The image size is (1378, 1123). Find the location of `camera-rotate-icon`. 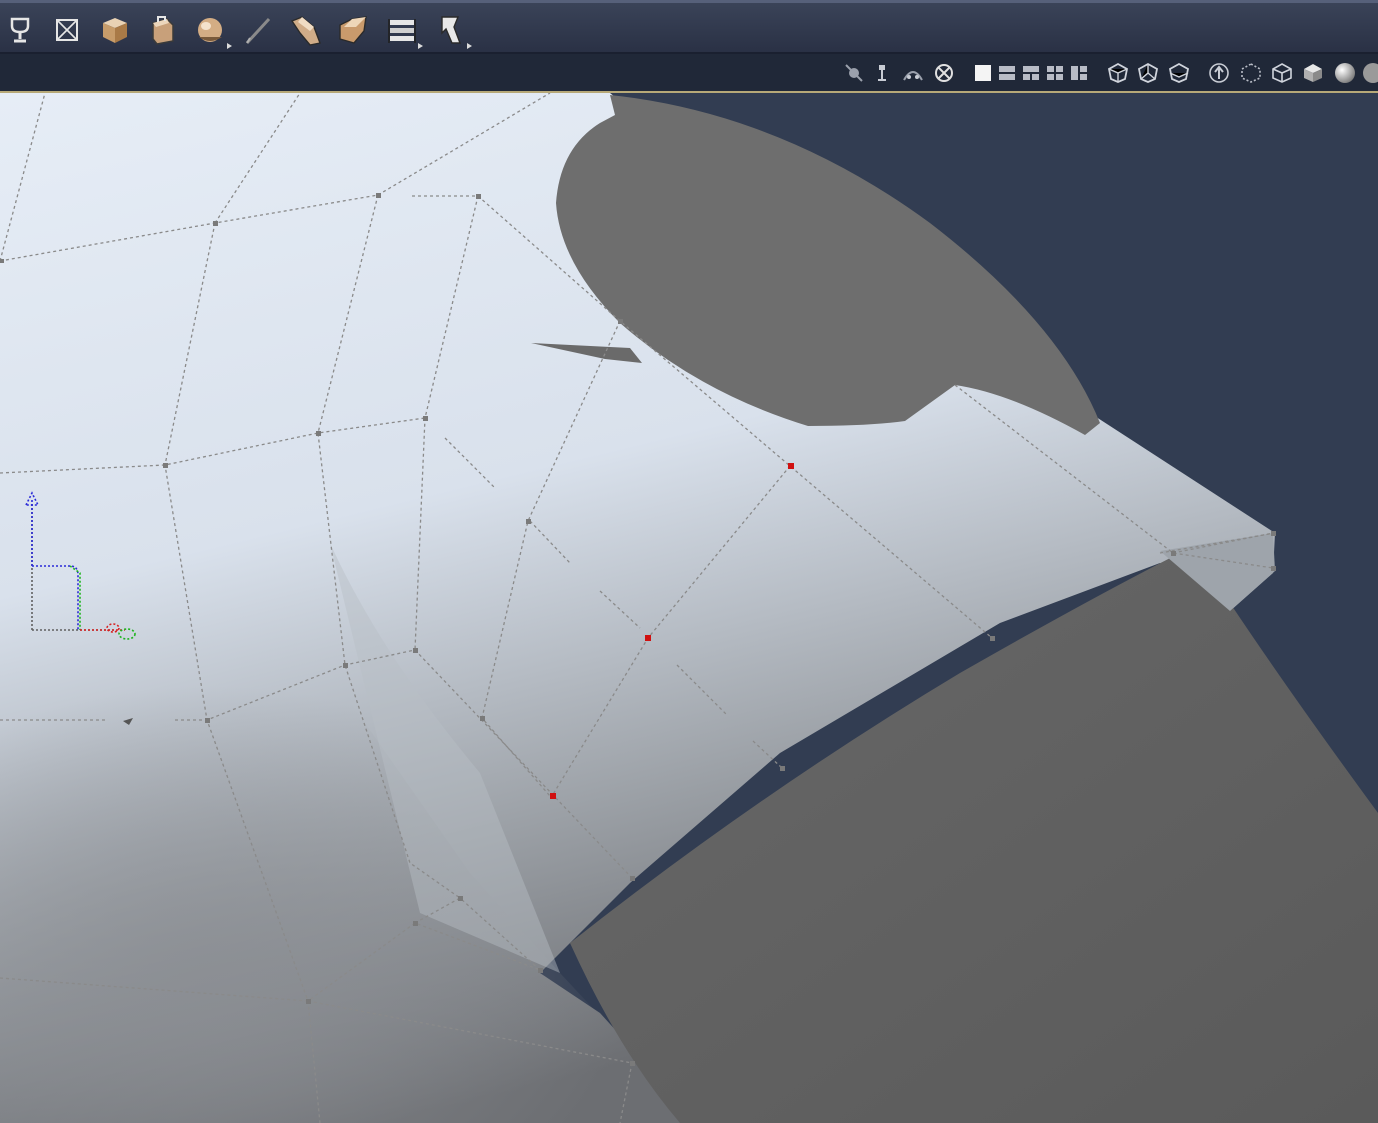

camera-rotate-icon is located at coordinates (944, 73).